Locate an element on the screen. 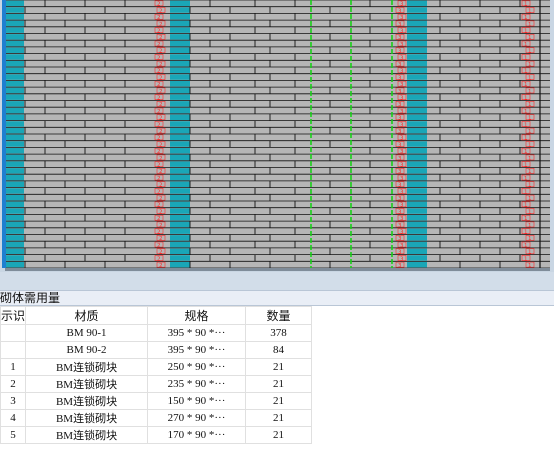 The width and height of the screenshot is (554, 456). table-row: BM 90-2 395 * 90 *··· 84 is located at coordinates (156, 350).